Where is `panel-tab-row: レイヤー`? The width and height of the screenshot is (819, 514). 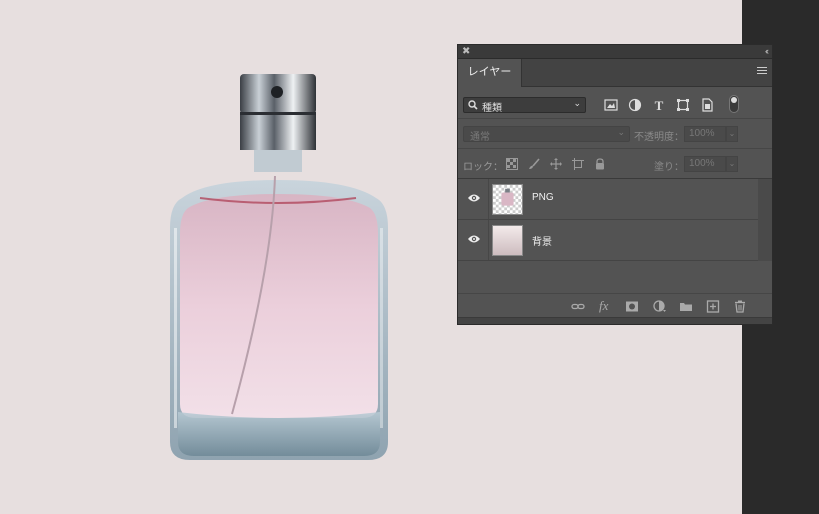
panel-tab-row: レイヤー is located at coordinates (615, 73).